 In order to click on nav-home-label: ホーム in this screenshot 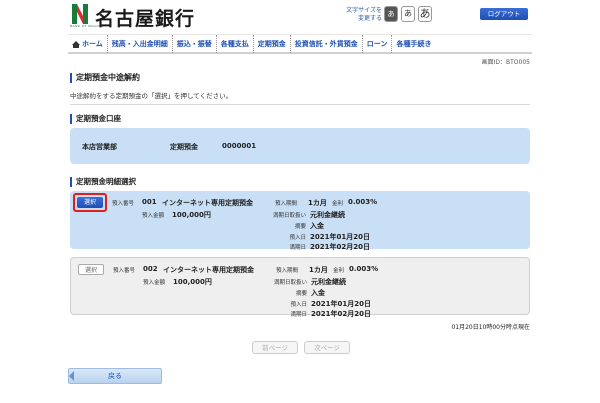, I will do `click(92, 44)`.